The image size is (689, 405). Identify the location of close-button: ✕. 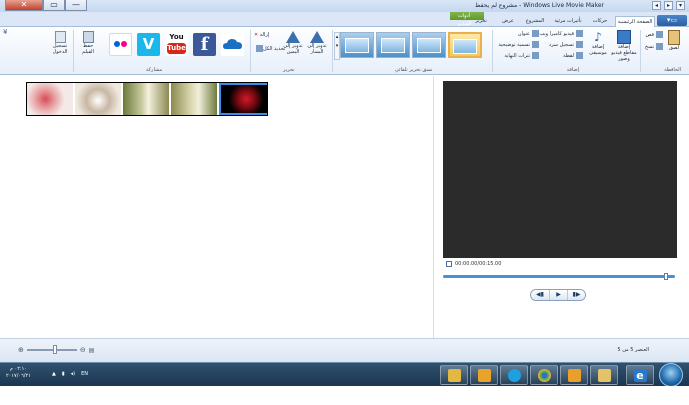
(24, 5).